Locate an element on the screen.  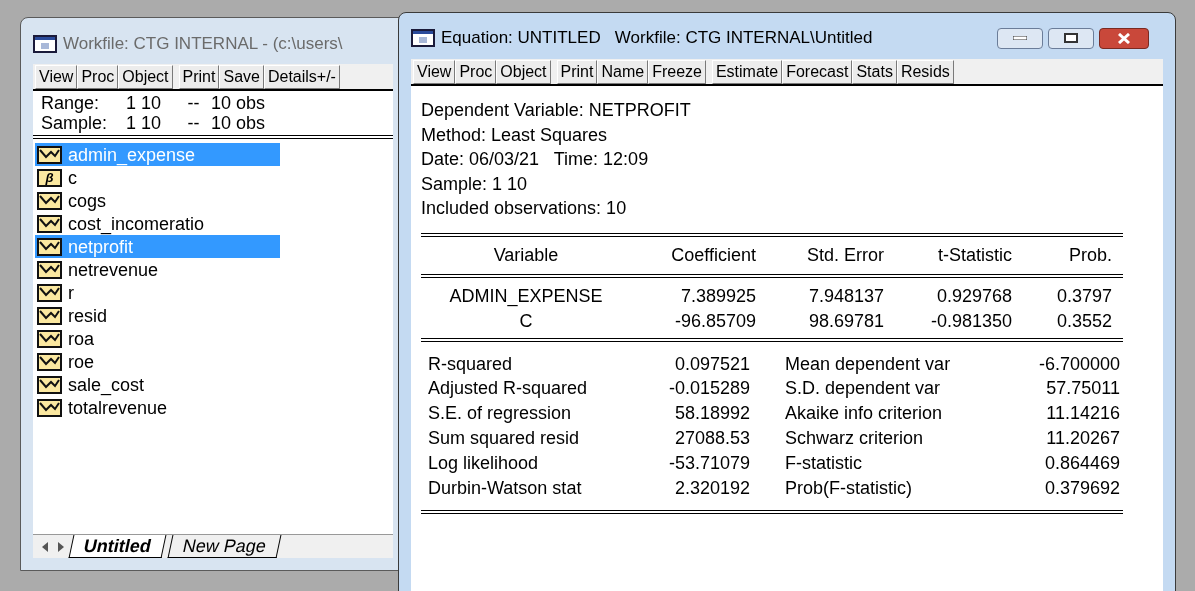
statistic-label: S.D. dependent var is located at coordinates (863, 389).